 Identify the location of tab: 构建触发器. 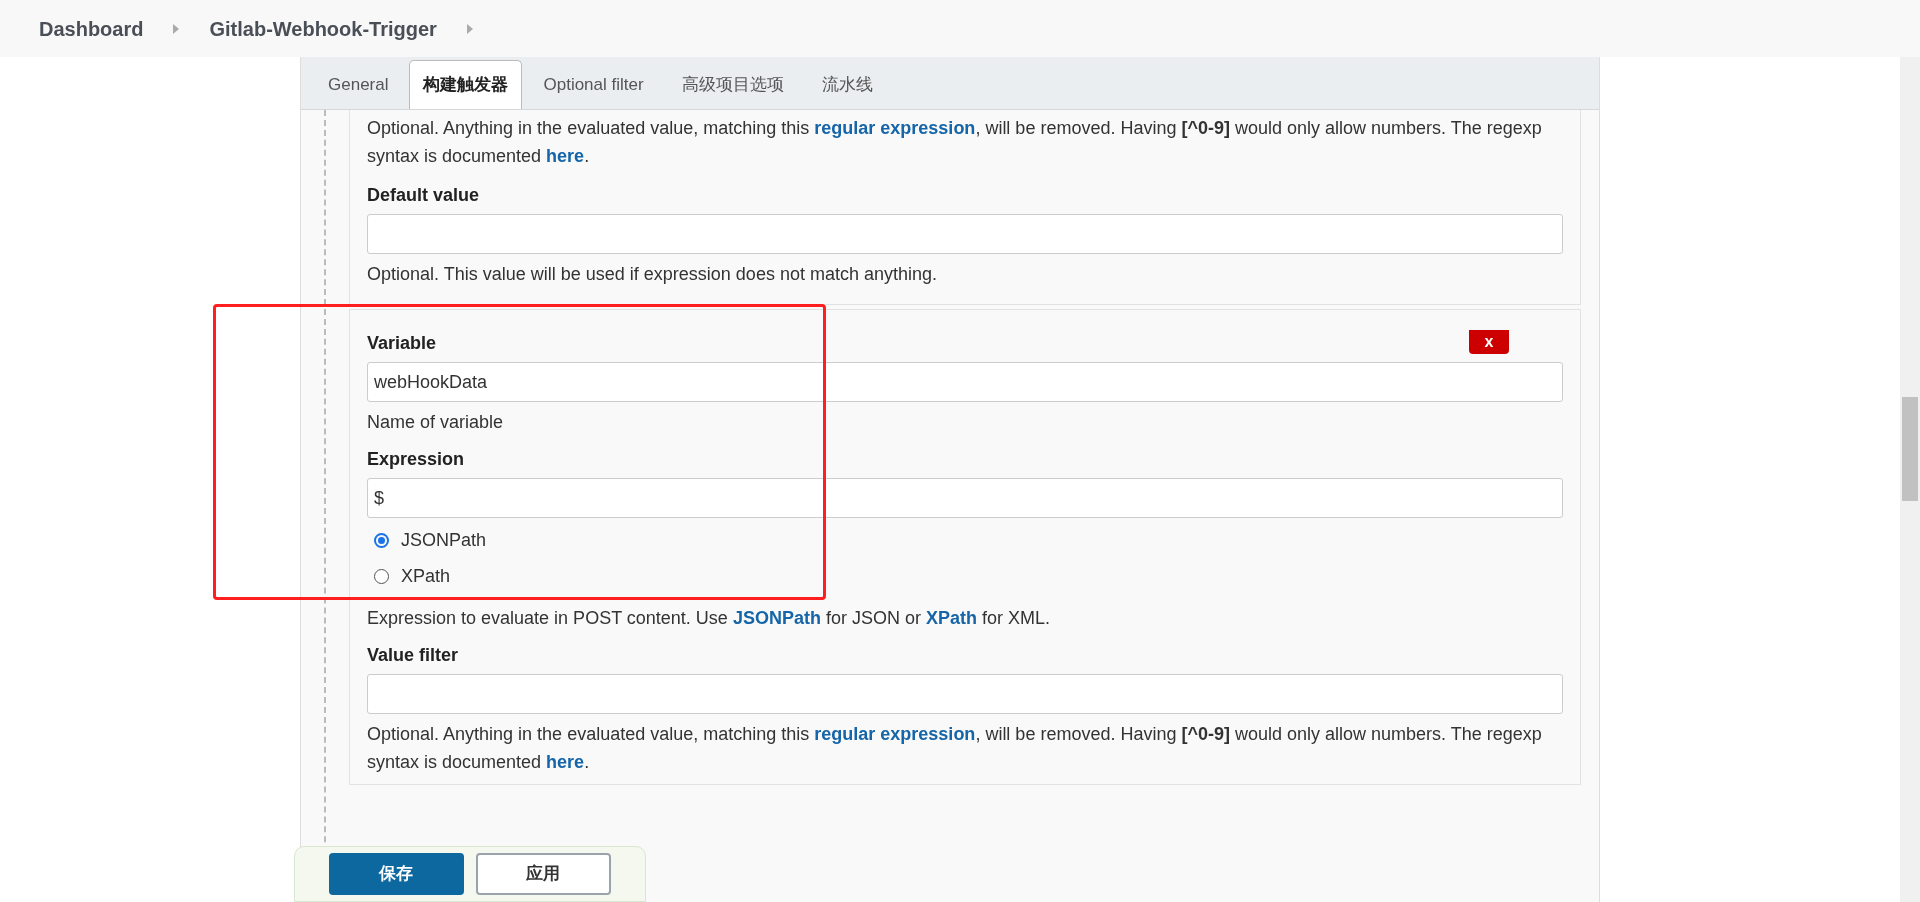
(466, 84).